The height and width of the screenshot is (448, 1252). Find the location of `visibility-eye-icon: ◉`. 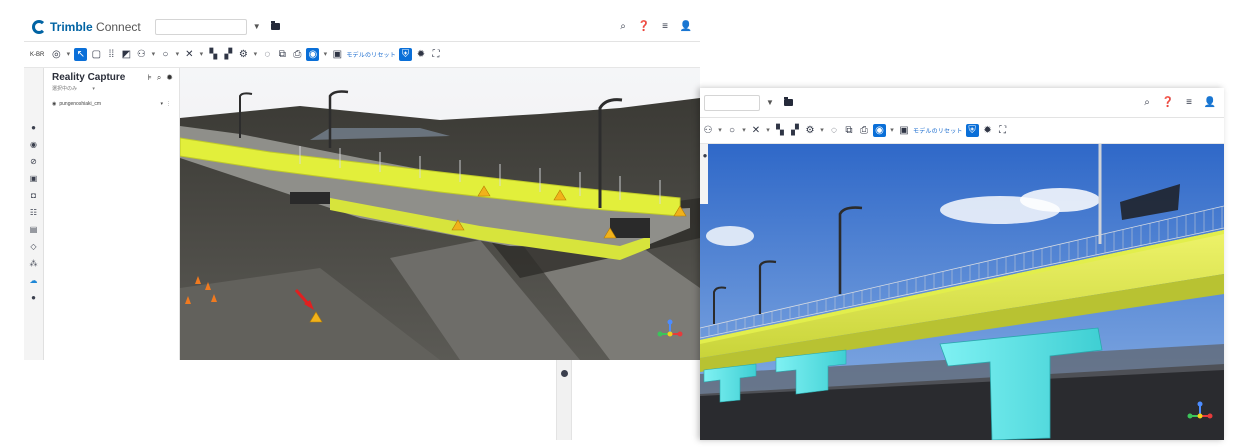

visibility-eye-icon: ◉ is located at coordinates (54, 104).